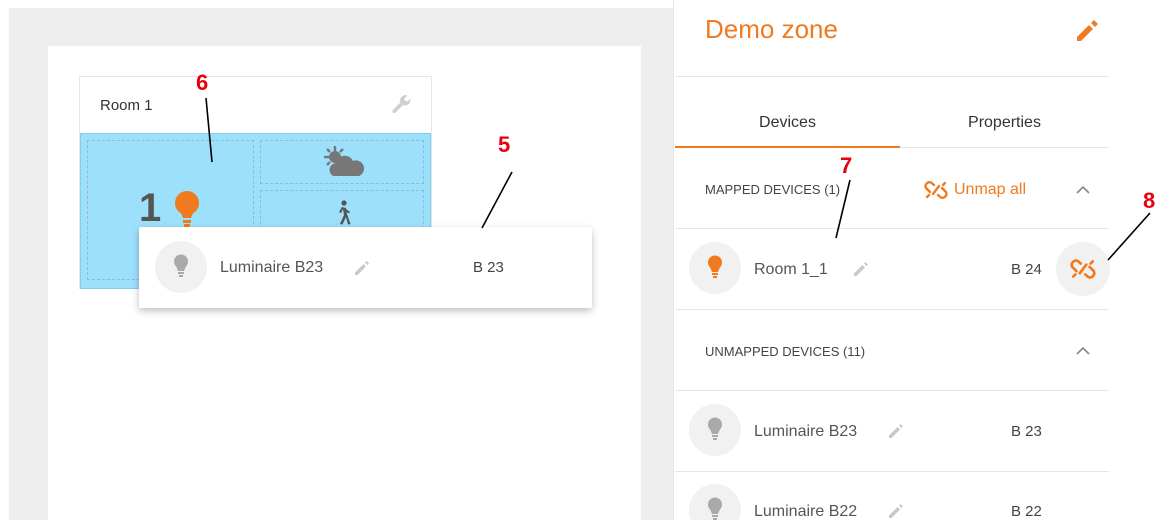  I want to click on annotation-label: 6, so click(202, 82).